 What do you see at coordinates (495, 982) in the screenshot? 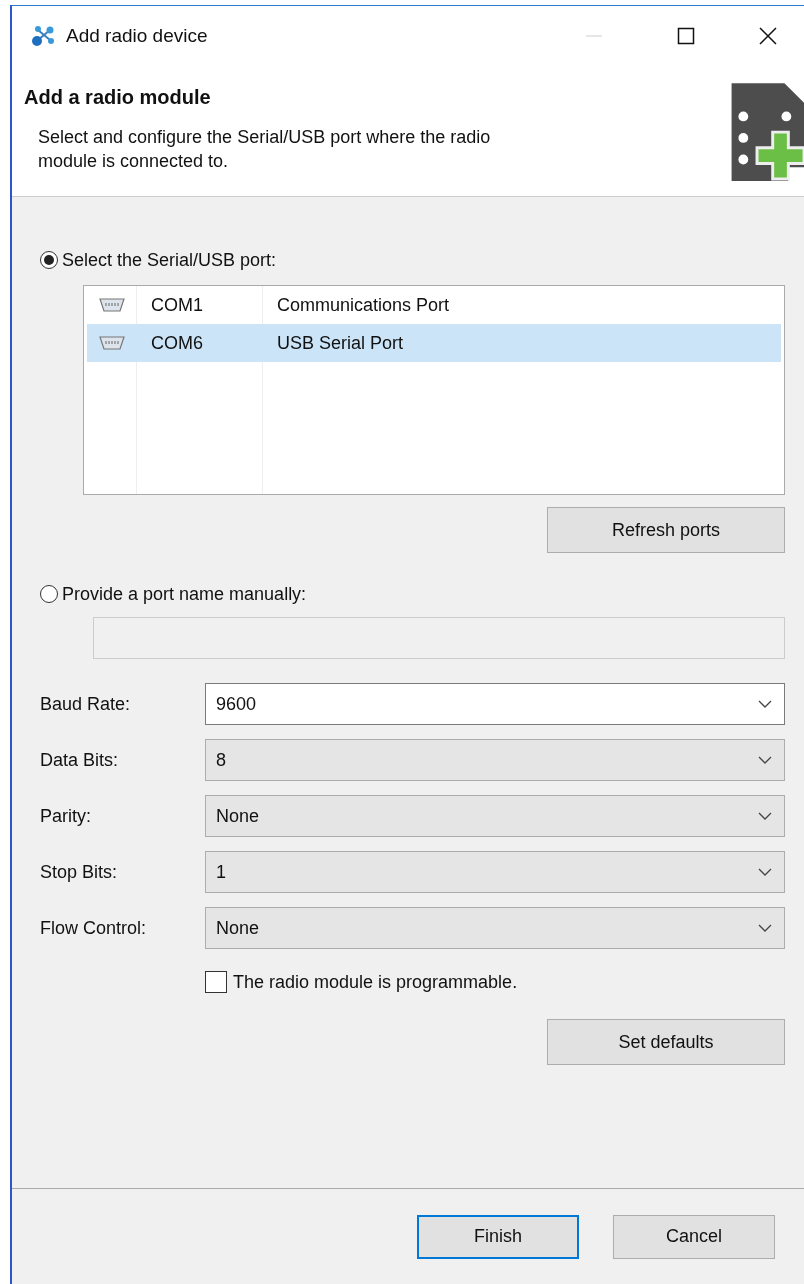
I see `programmable-checkbox: The radio module is programmable.` at bounding box center [495, 982].